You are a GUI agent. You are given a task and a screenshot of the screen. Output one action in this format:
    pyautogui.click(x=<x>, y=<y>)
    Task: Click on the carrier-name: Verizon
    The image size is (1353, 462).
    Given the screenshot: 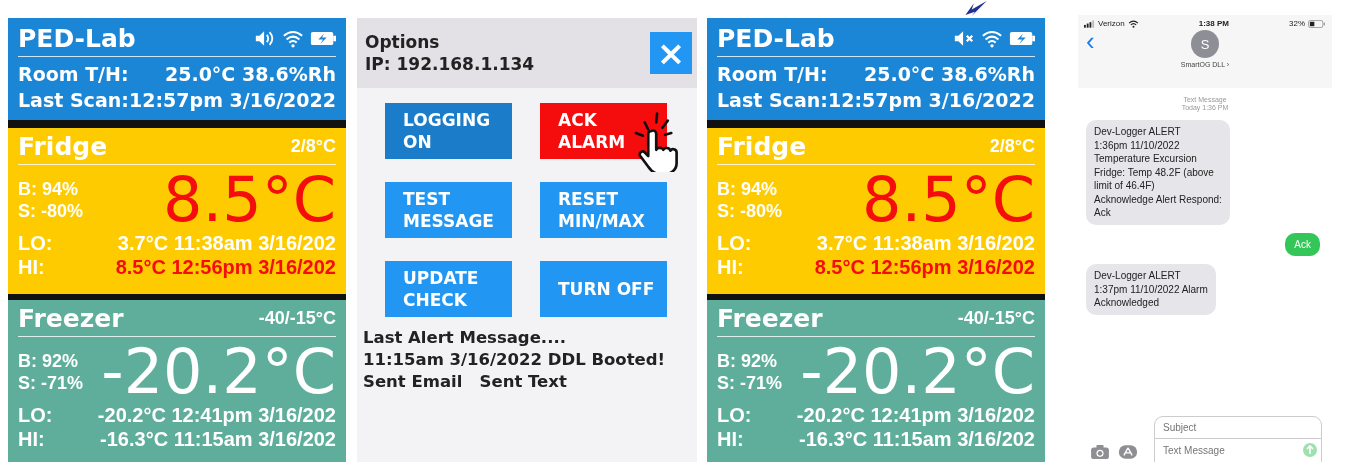 What is the action you would take?
    pyautogui.click(x=1111, y=23)
    